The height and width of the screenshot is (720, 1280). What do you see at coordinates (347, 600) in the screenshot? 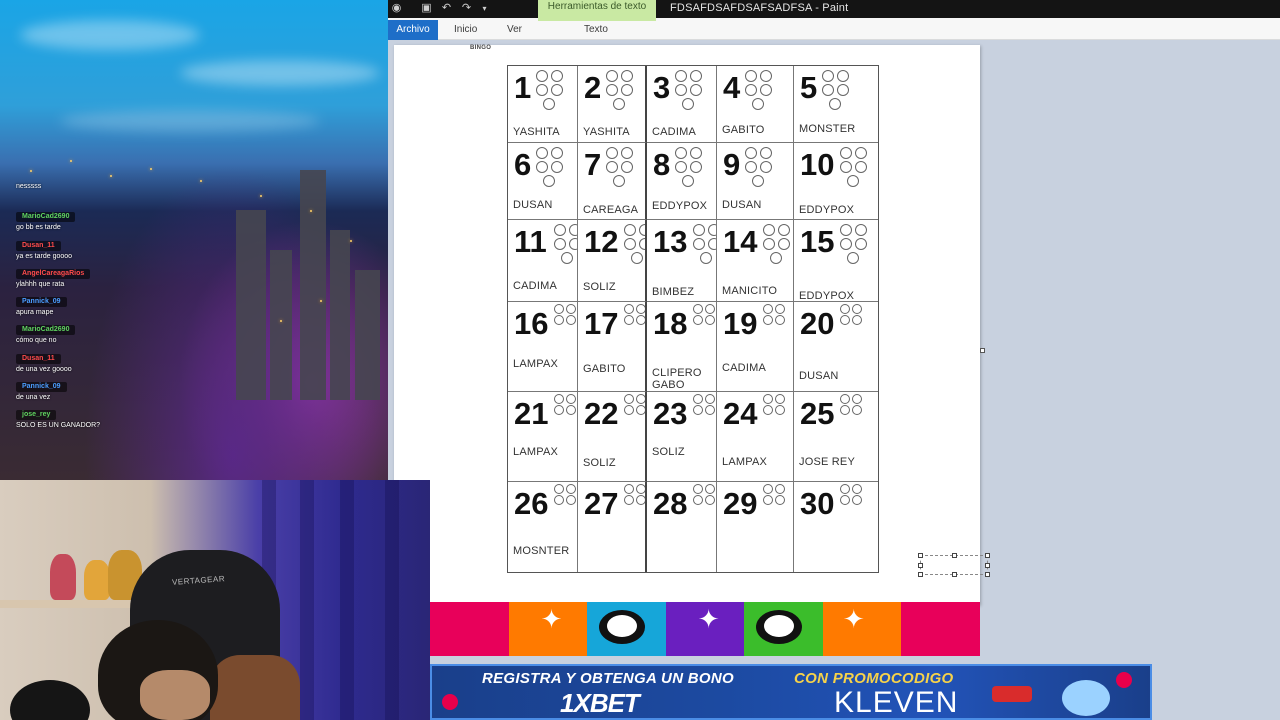
I see `curtain-fold` at bounding box center [347, 600].